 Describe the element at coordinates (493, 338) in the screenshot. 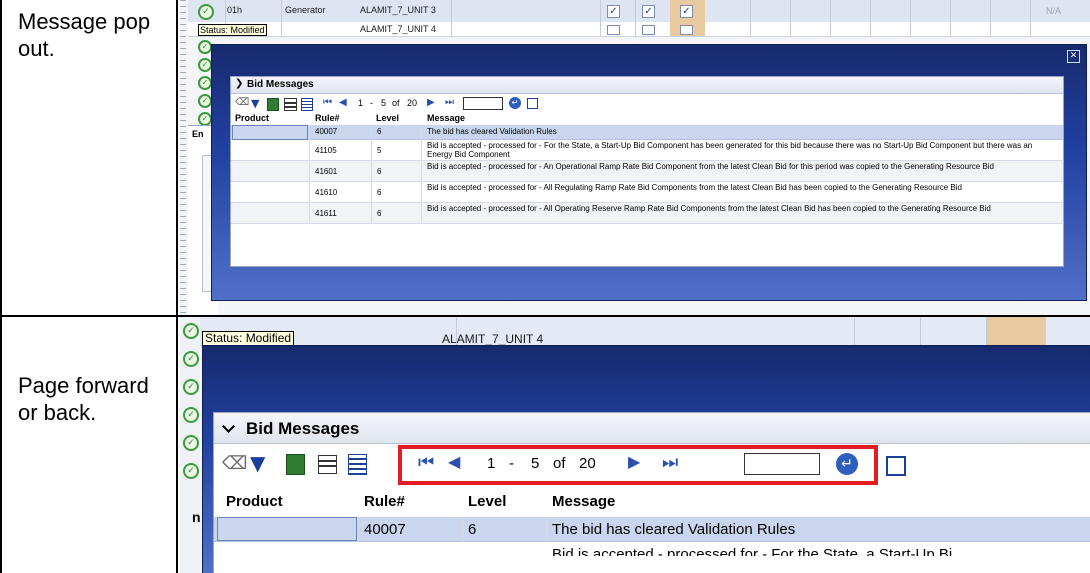

I see `grid-resource-cell: ALAMIT_7_UNIT 4` at that location.